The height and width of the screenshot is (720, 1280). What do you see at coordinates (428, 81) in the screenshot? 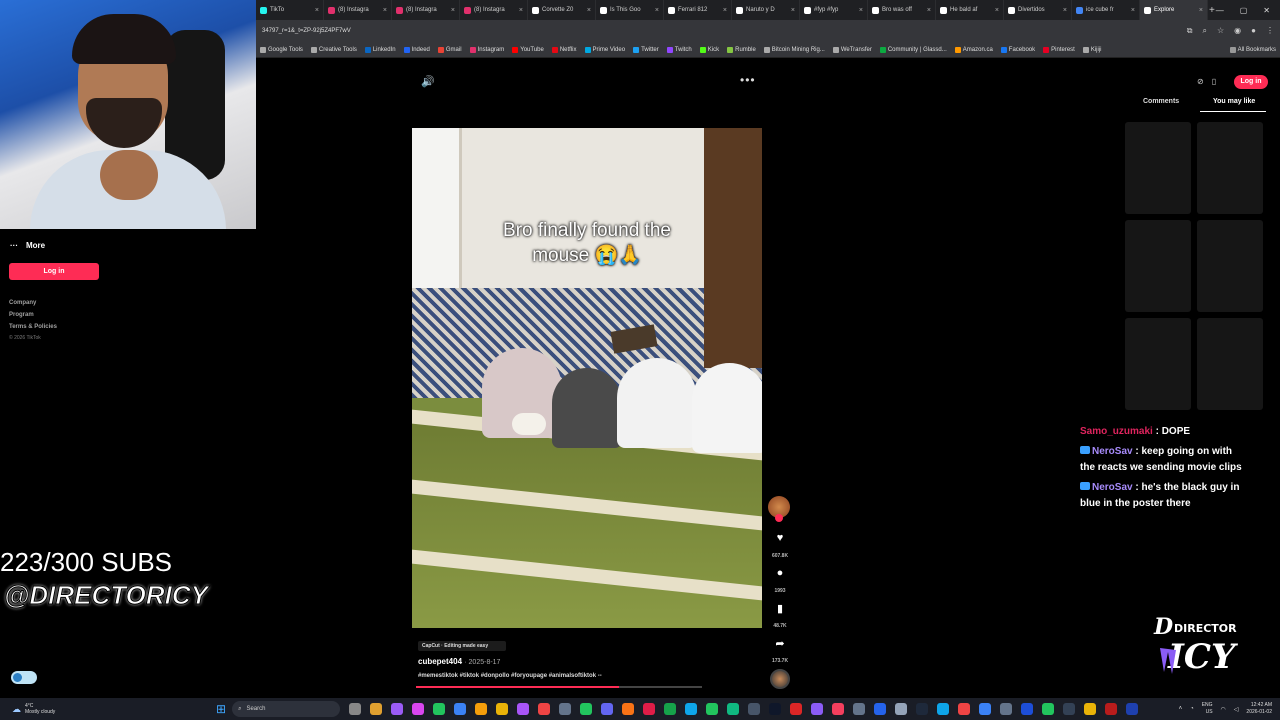
I see `volume-icon: 🔊` at bounding box center [428, 81].